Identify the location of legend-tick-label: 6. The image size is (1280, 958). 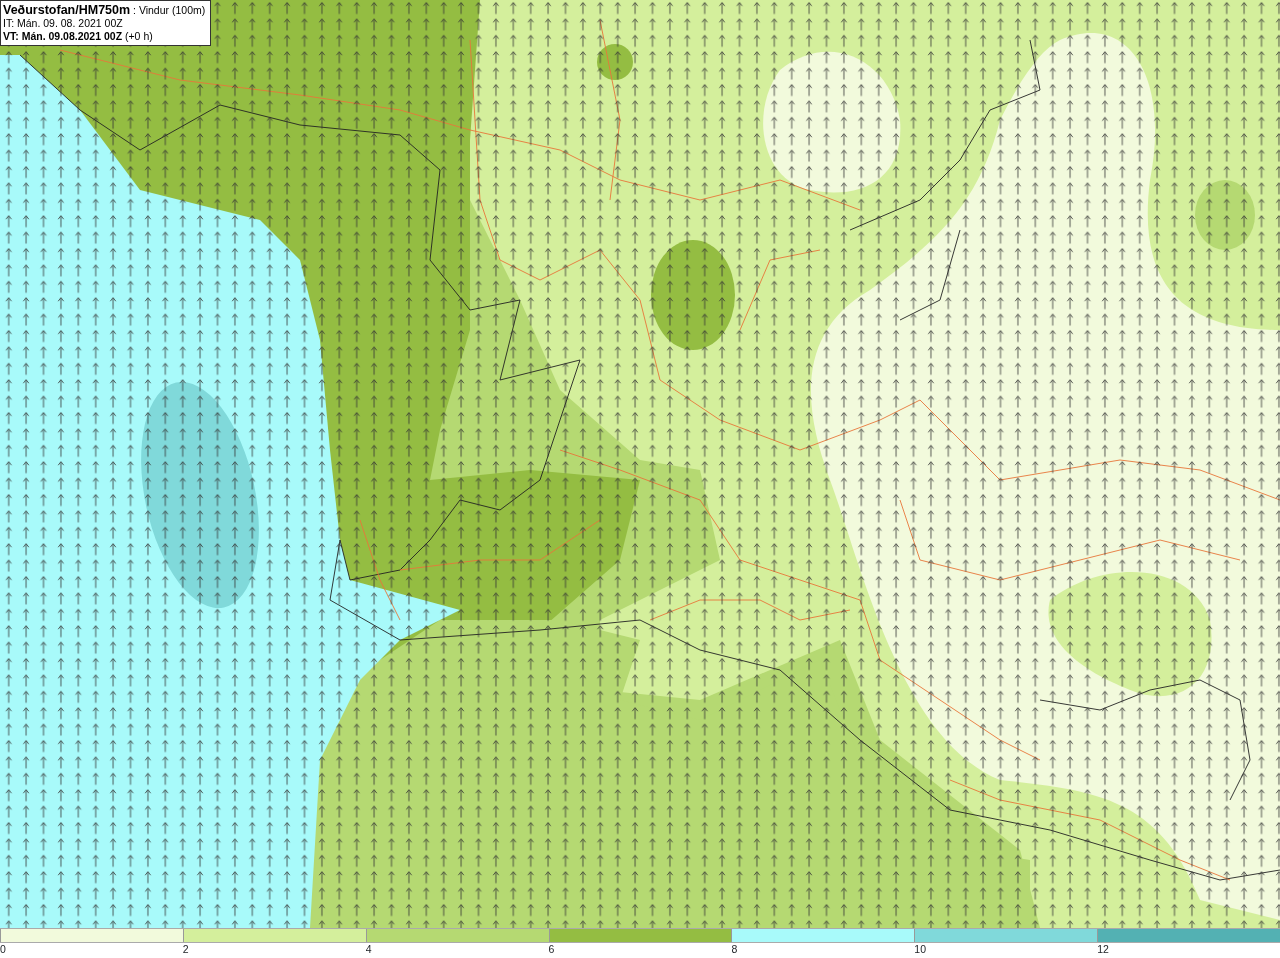
(551, 949).